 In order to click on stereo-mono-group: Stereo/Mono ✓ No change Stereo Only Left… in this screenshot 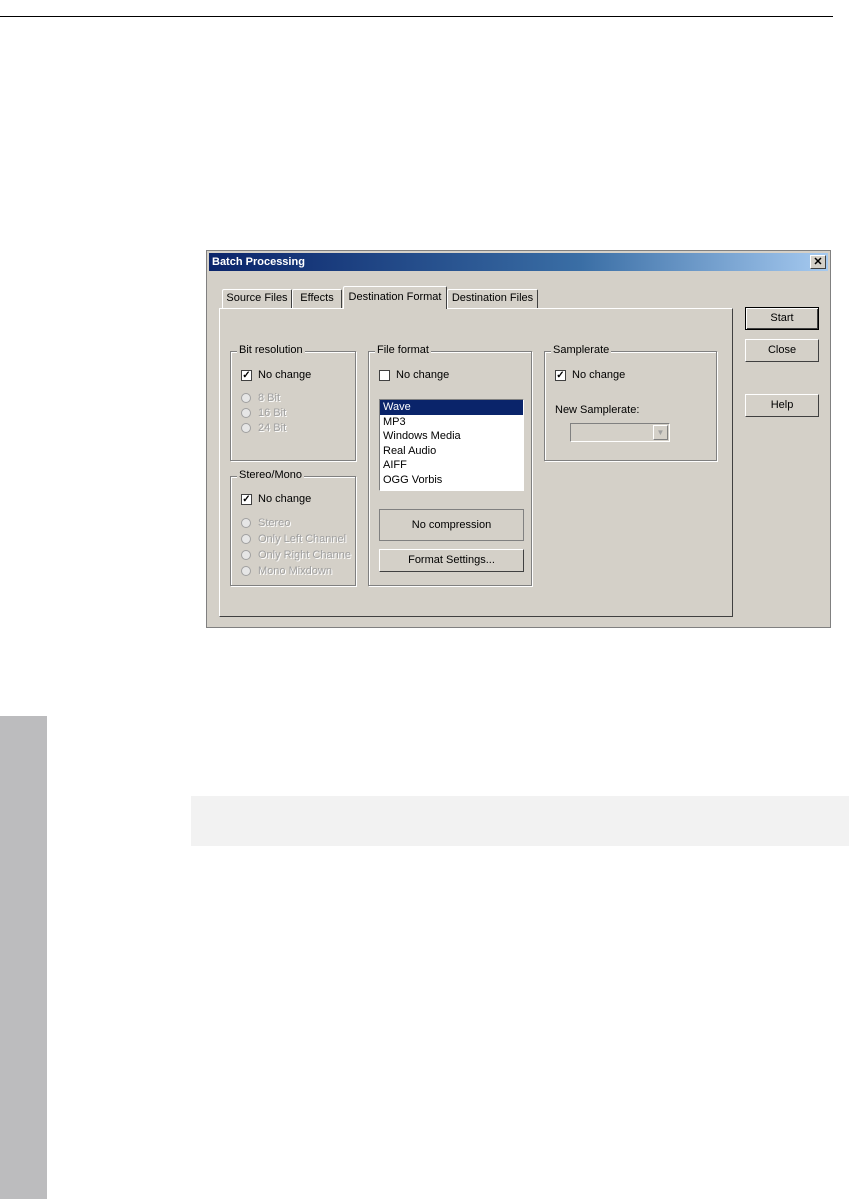, I will do `click(293, 527)`.